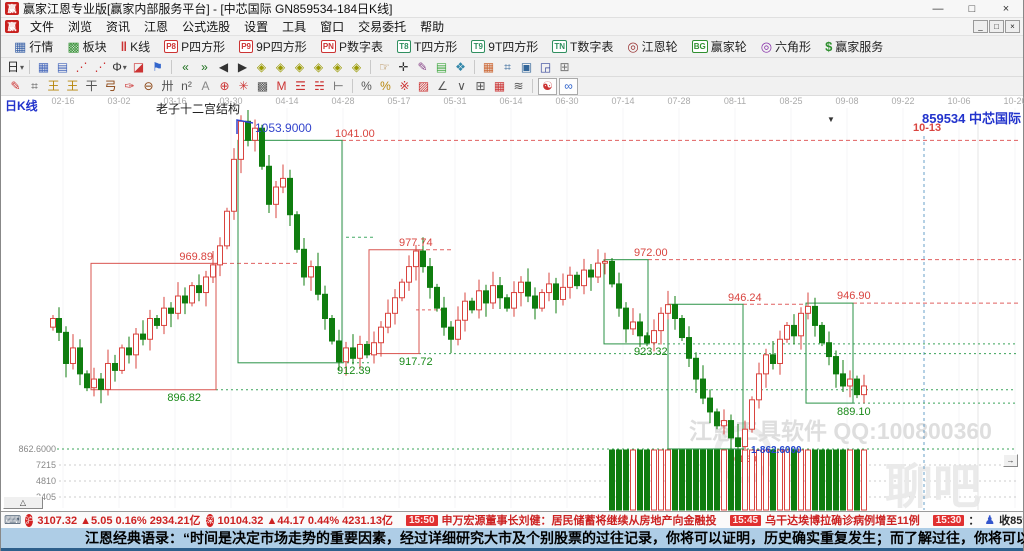 The width and height of the screenshot is (1024, 551). I want to click on news-time-2: 15:45, so click(745, 520).